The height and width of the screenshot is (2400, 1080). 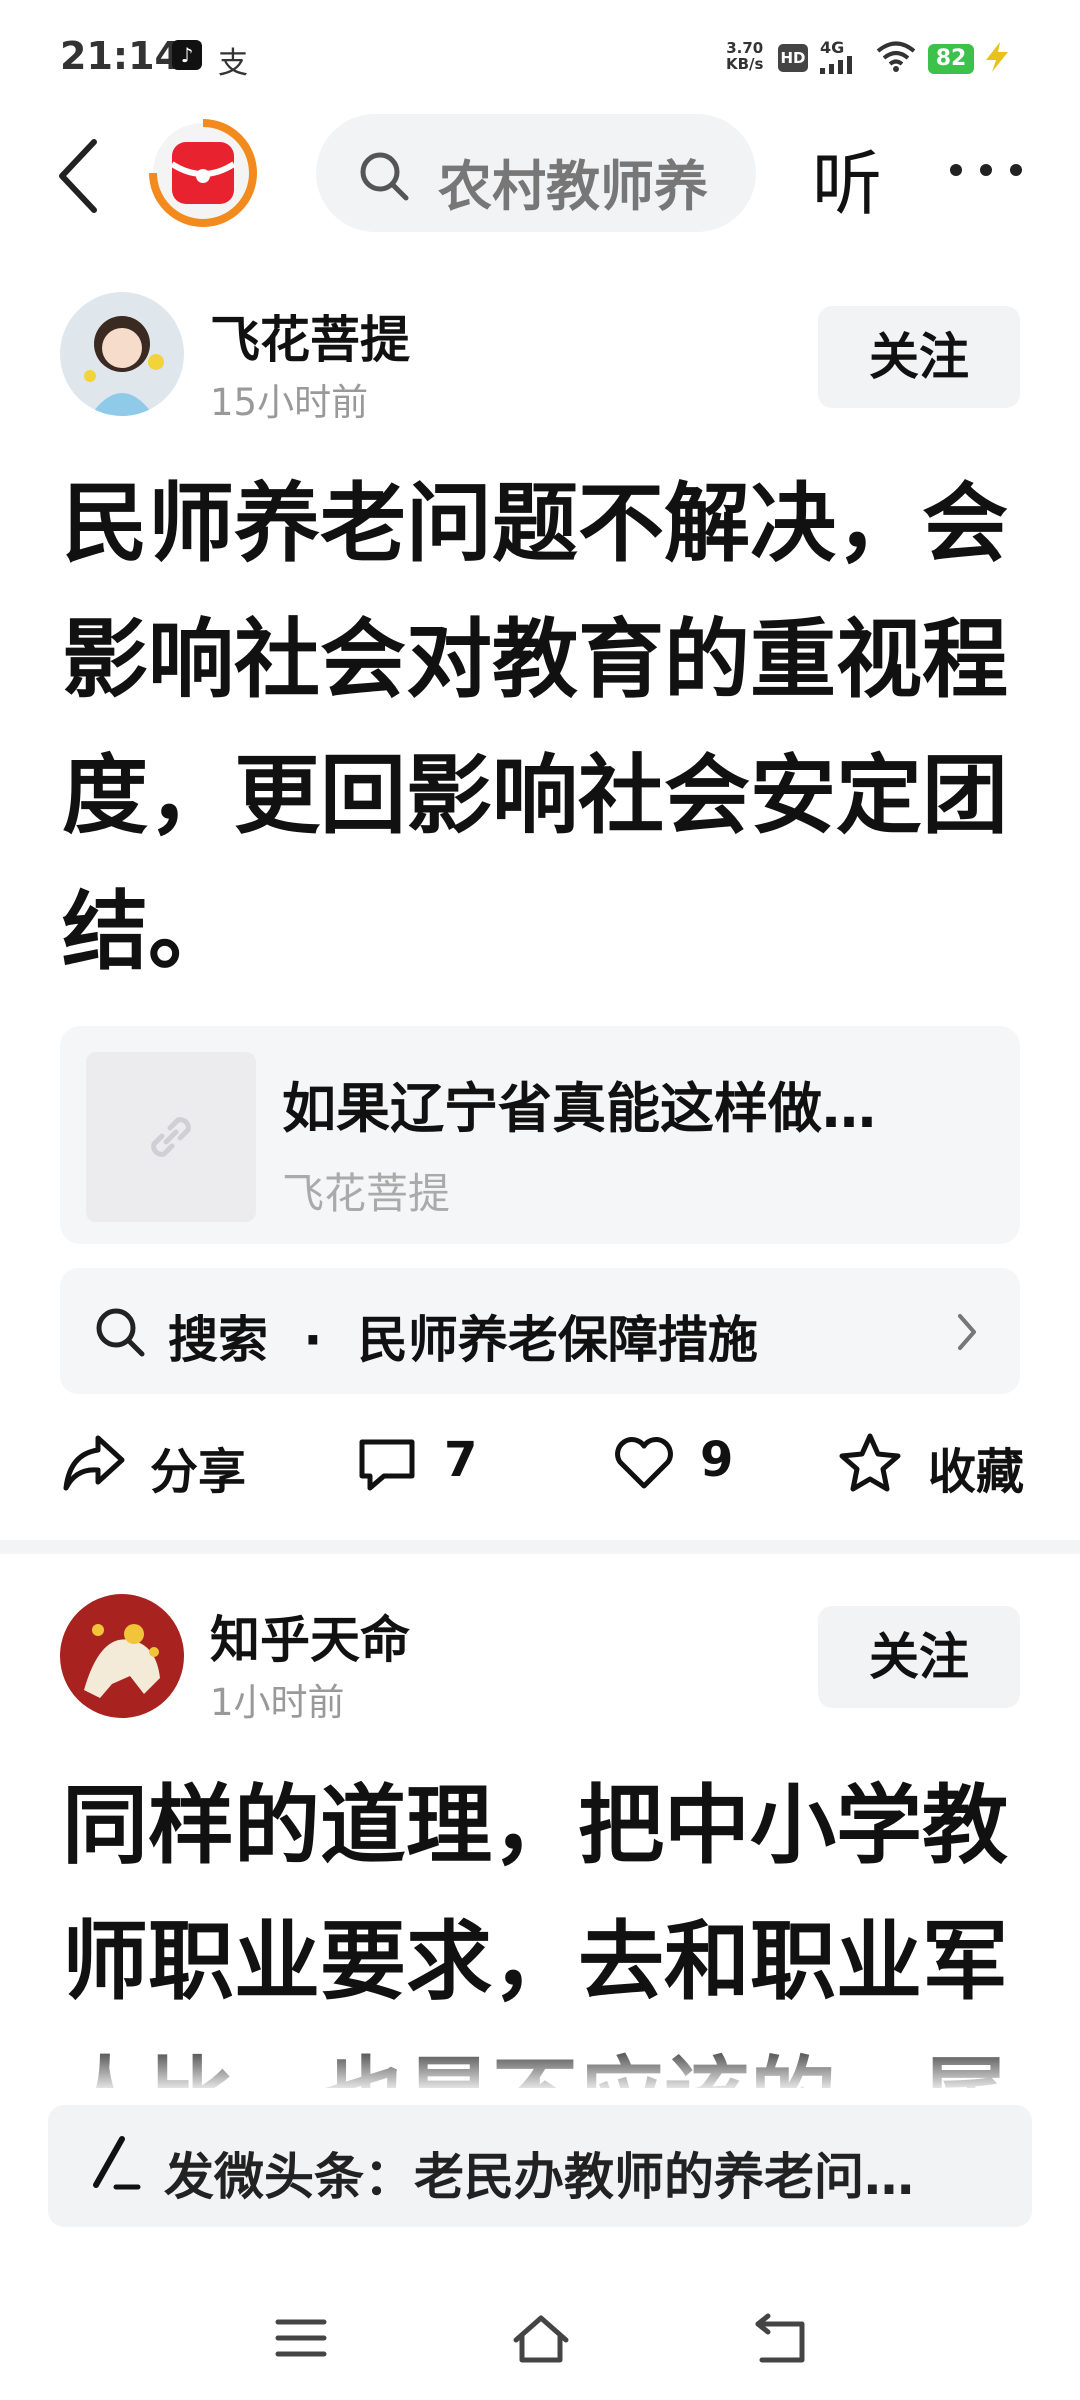 What do you see at coordinates (540, 55) in the screenshot?
I see `status-bar: 21:14 ♪ 支 3.70 KB/s HD 4G 82` at bounding box center [540, 55].